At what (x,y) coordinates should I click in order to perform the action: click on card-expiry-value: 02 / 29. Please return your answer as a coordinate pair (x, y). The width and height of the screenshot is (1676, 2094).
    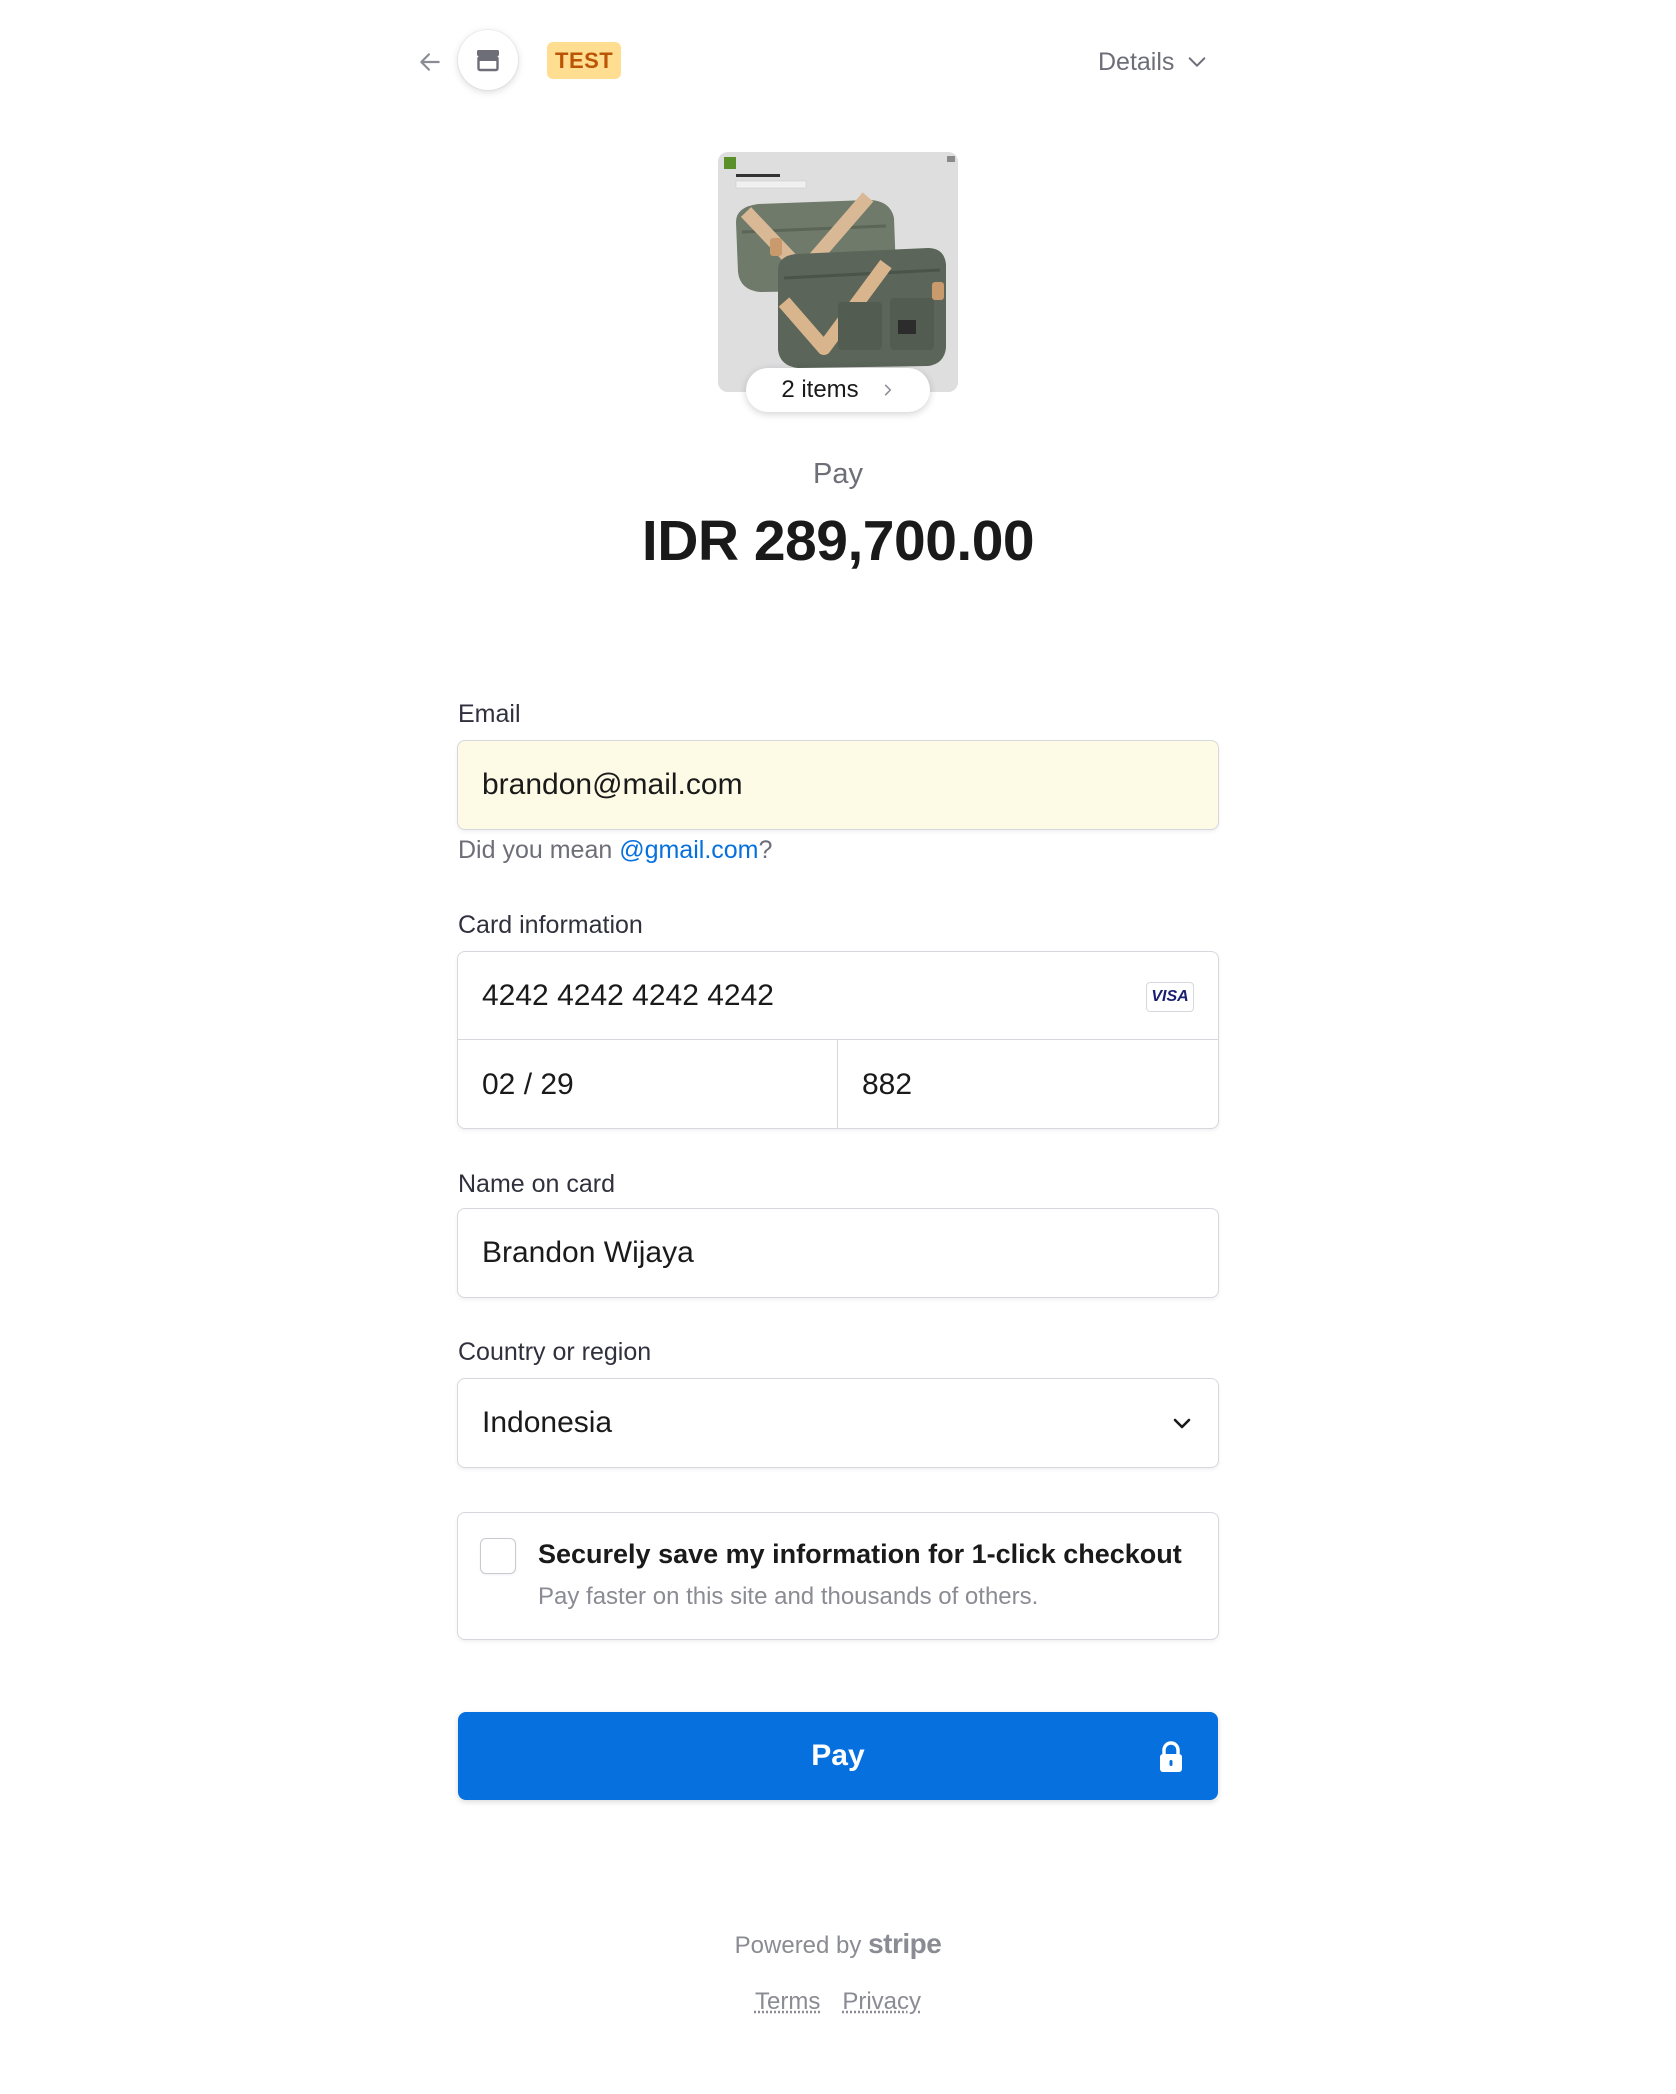
    Looking at the image, I should click on (528, 1084).